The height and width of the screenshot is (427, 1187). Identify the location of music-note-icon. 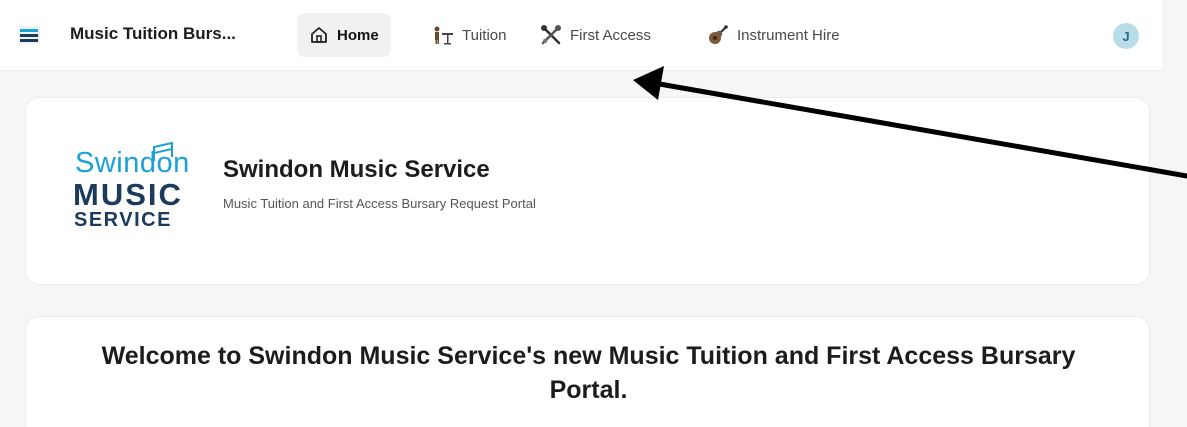
(163, 151).